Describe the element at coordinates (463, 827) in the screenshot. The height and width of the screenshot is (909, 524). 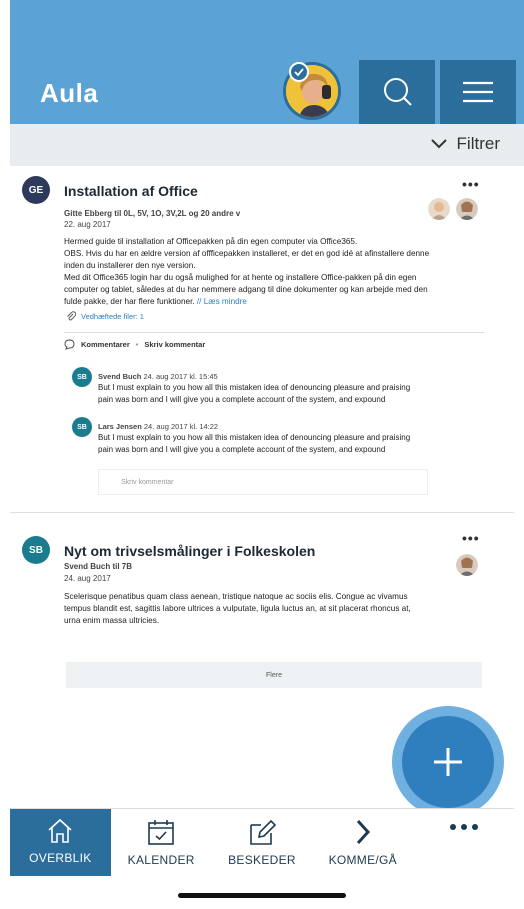
I see `more-icon` at that location.